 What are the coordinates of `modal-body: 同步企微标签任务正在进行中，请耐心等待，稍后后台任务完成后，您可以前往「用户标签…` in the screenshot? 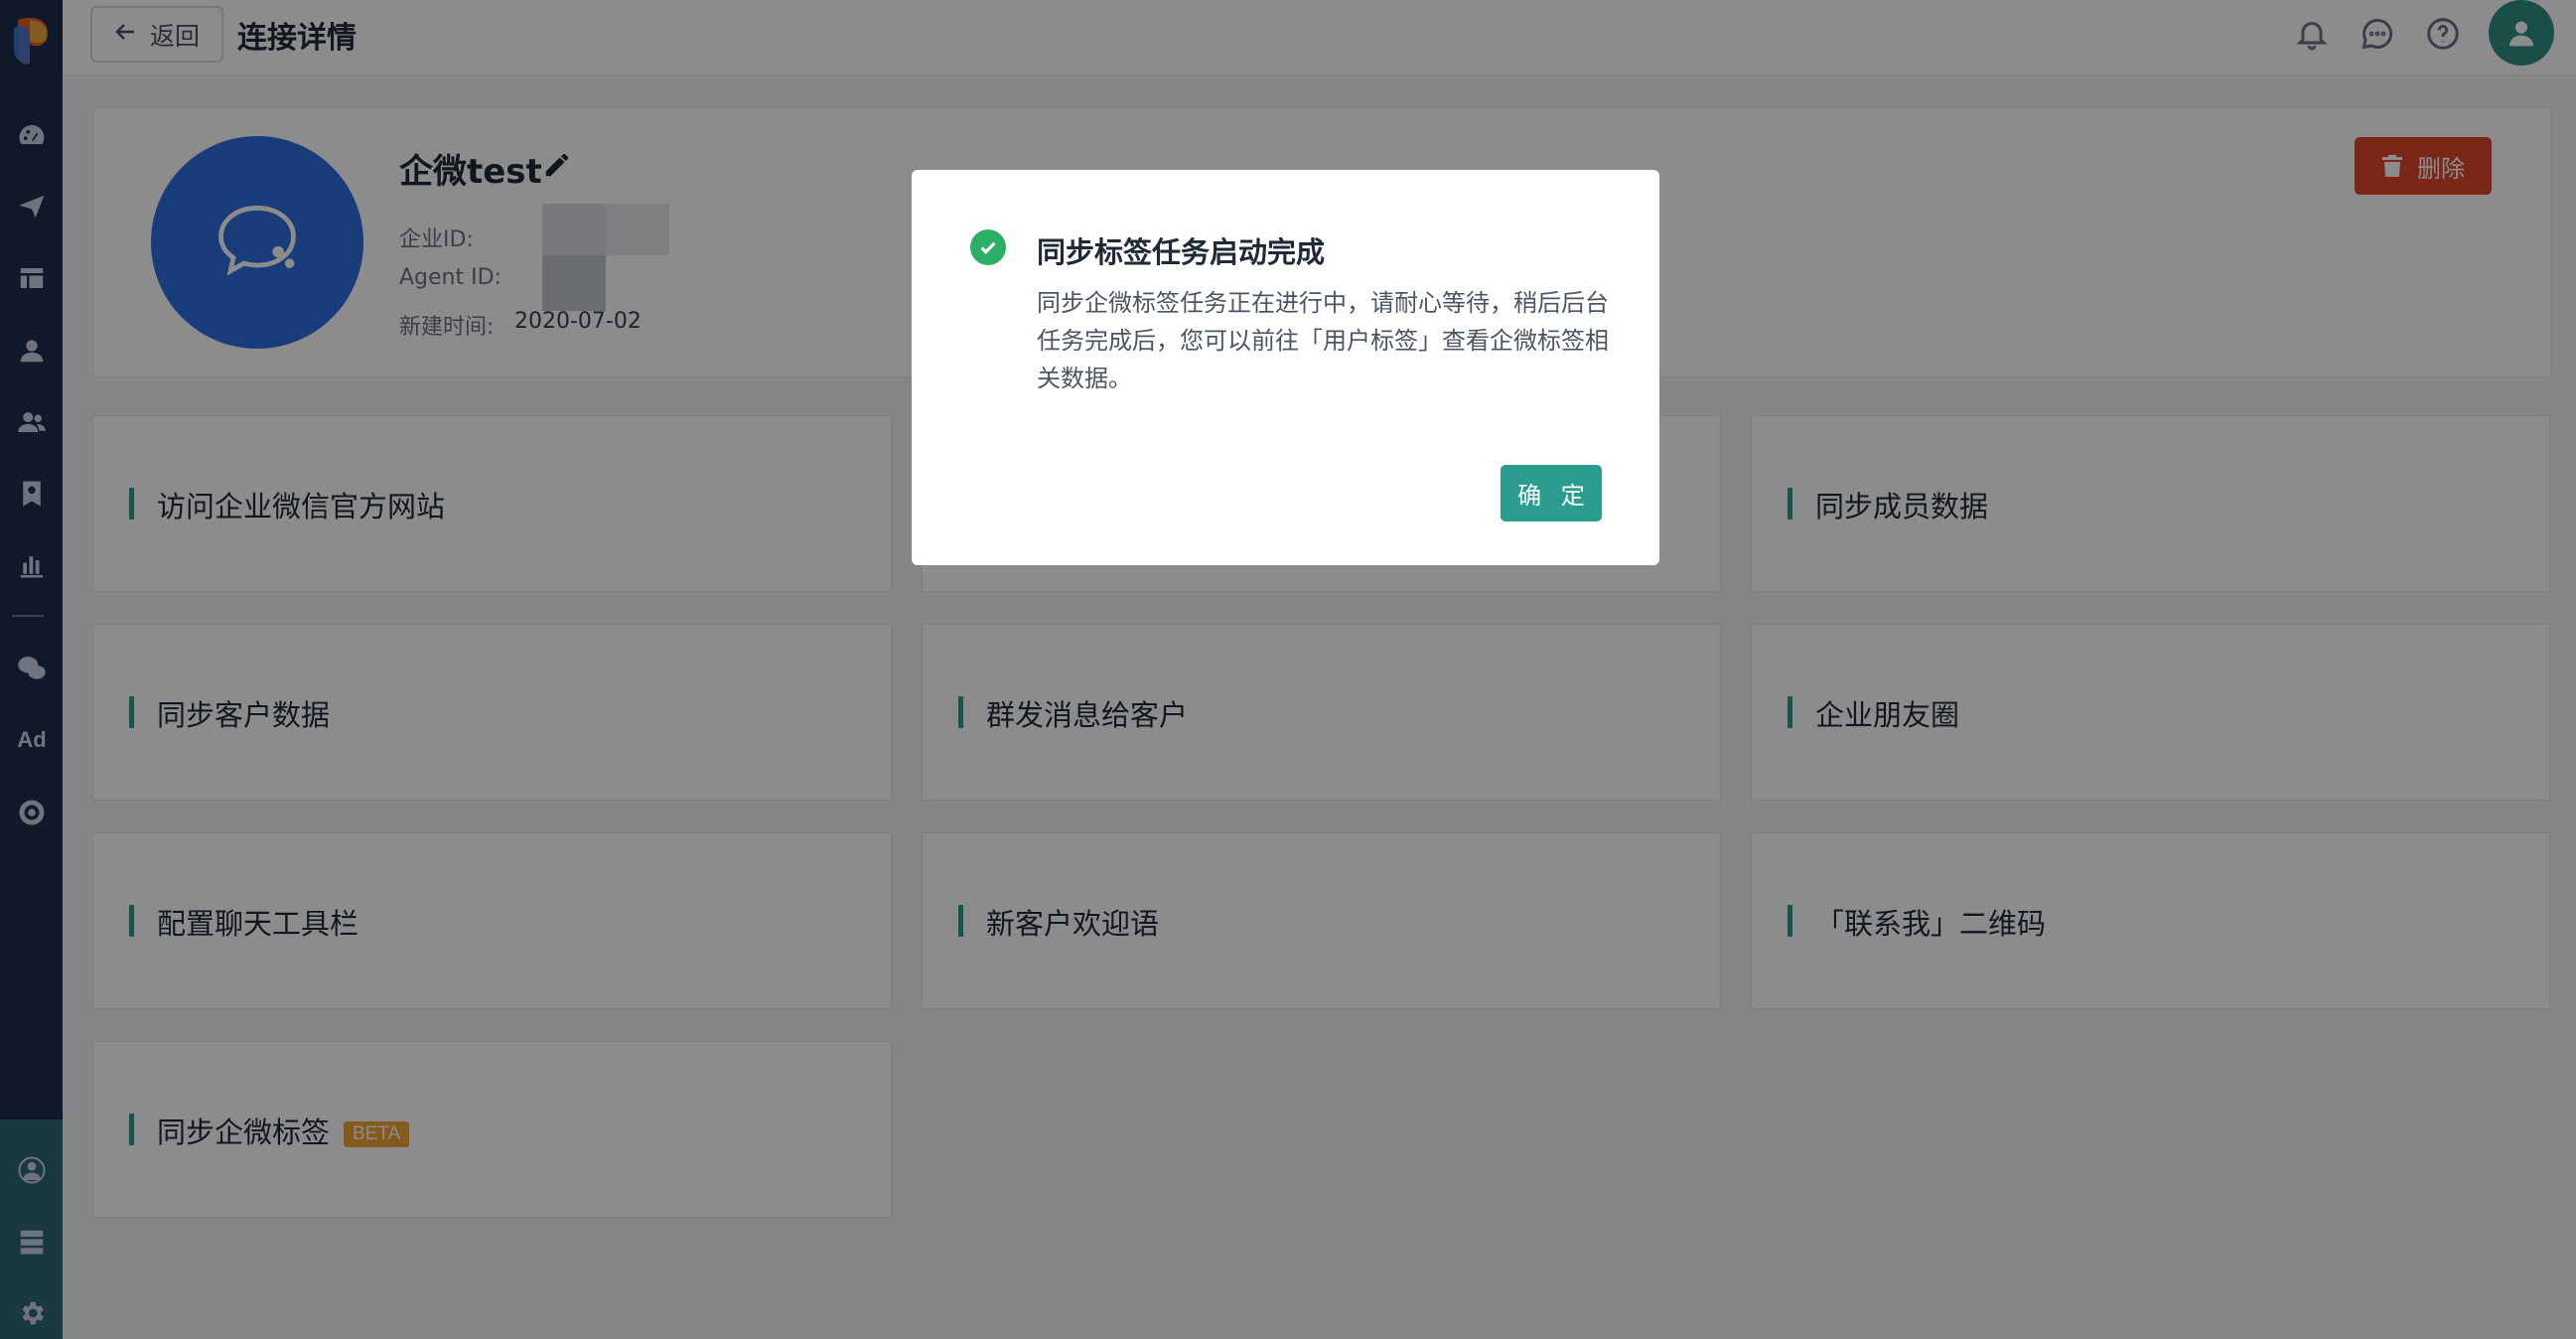 It's located at (1323, 340).